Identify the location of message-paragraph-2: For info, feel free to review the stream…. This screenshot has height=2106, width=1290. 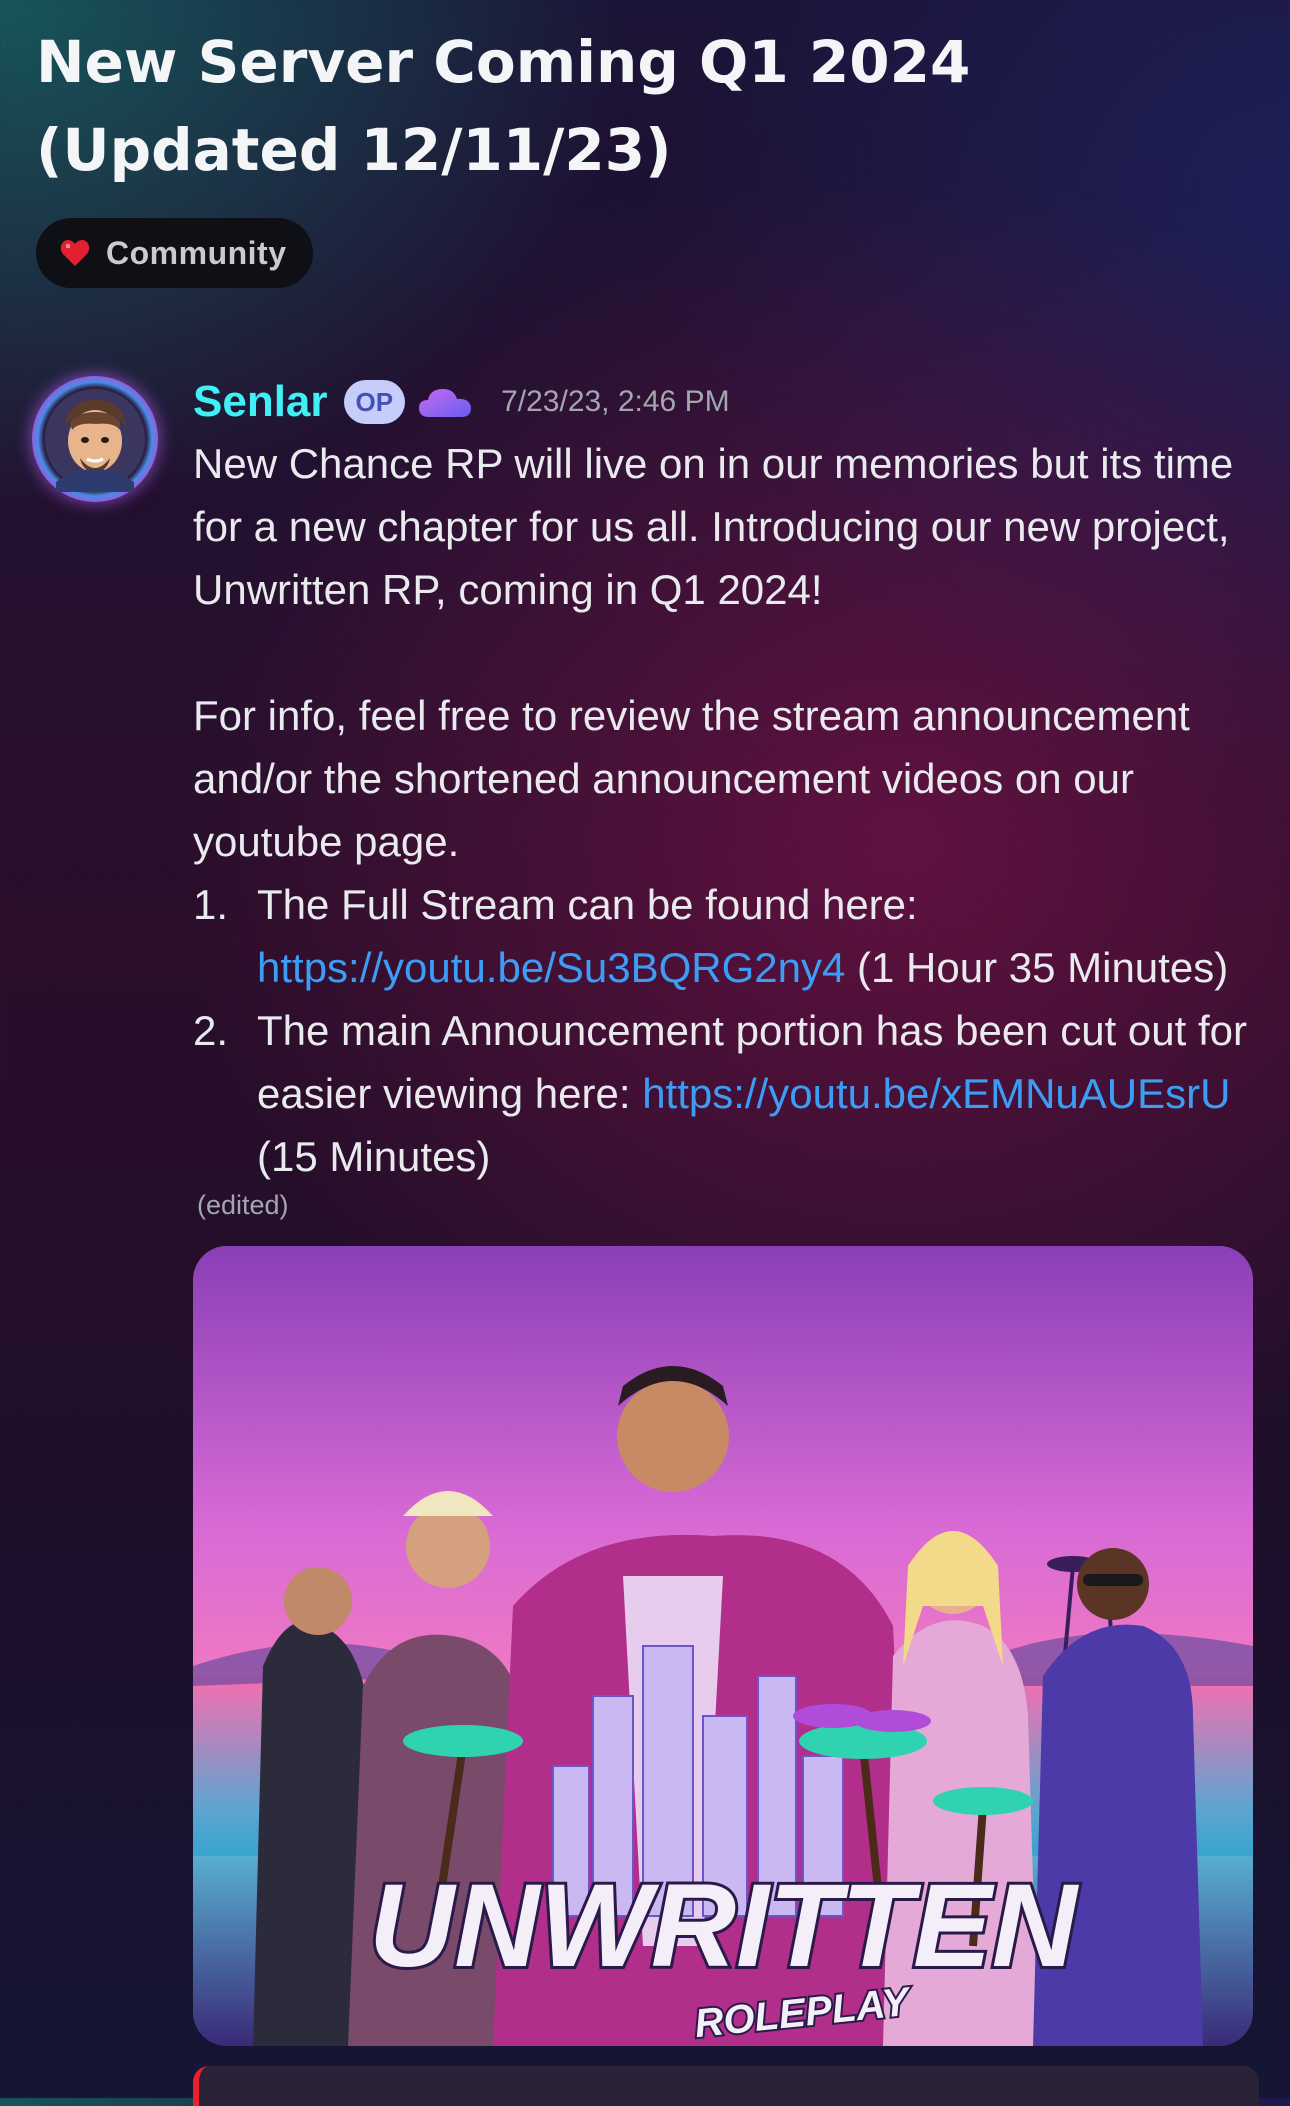
(691, 778).